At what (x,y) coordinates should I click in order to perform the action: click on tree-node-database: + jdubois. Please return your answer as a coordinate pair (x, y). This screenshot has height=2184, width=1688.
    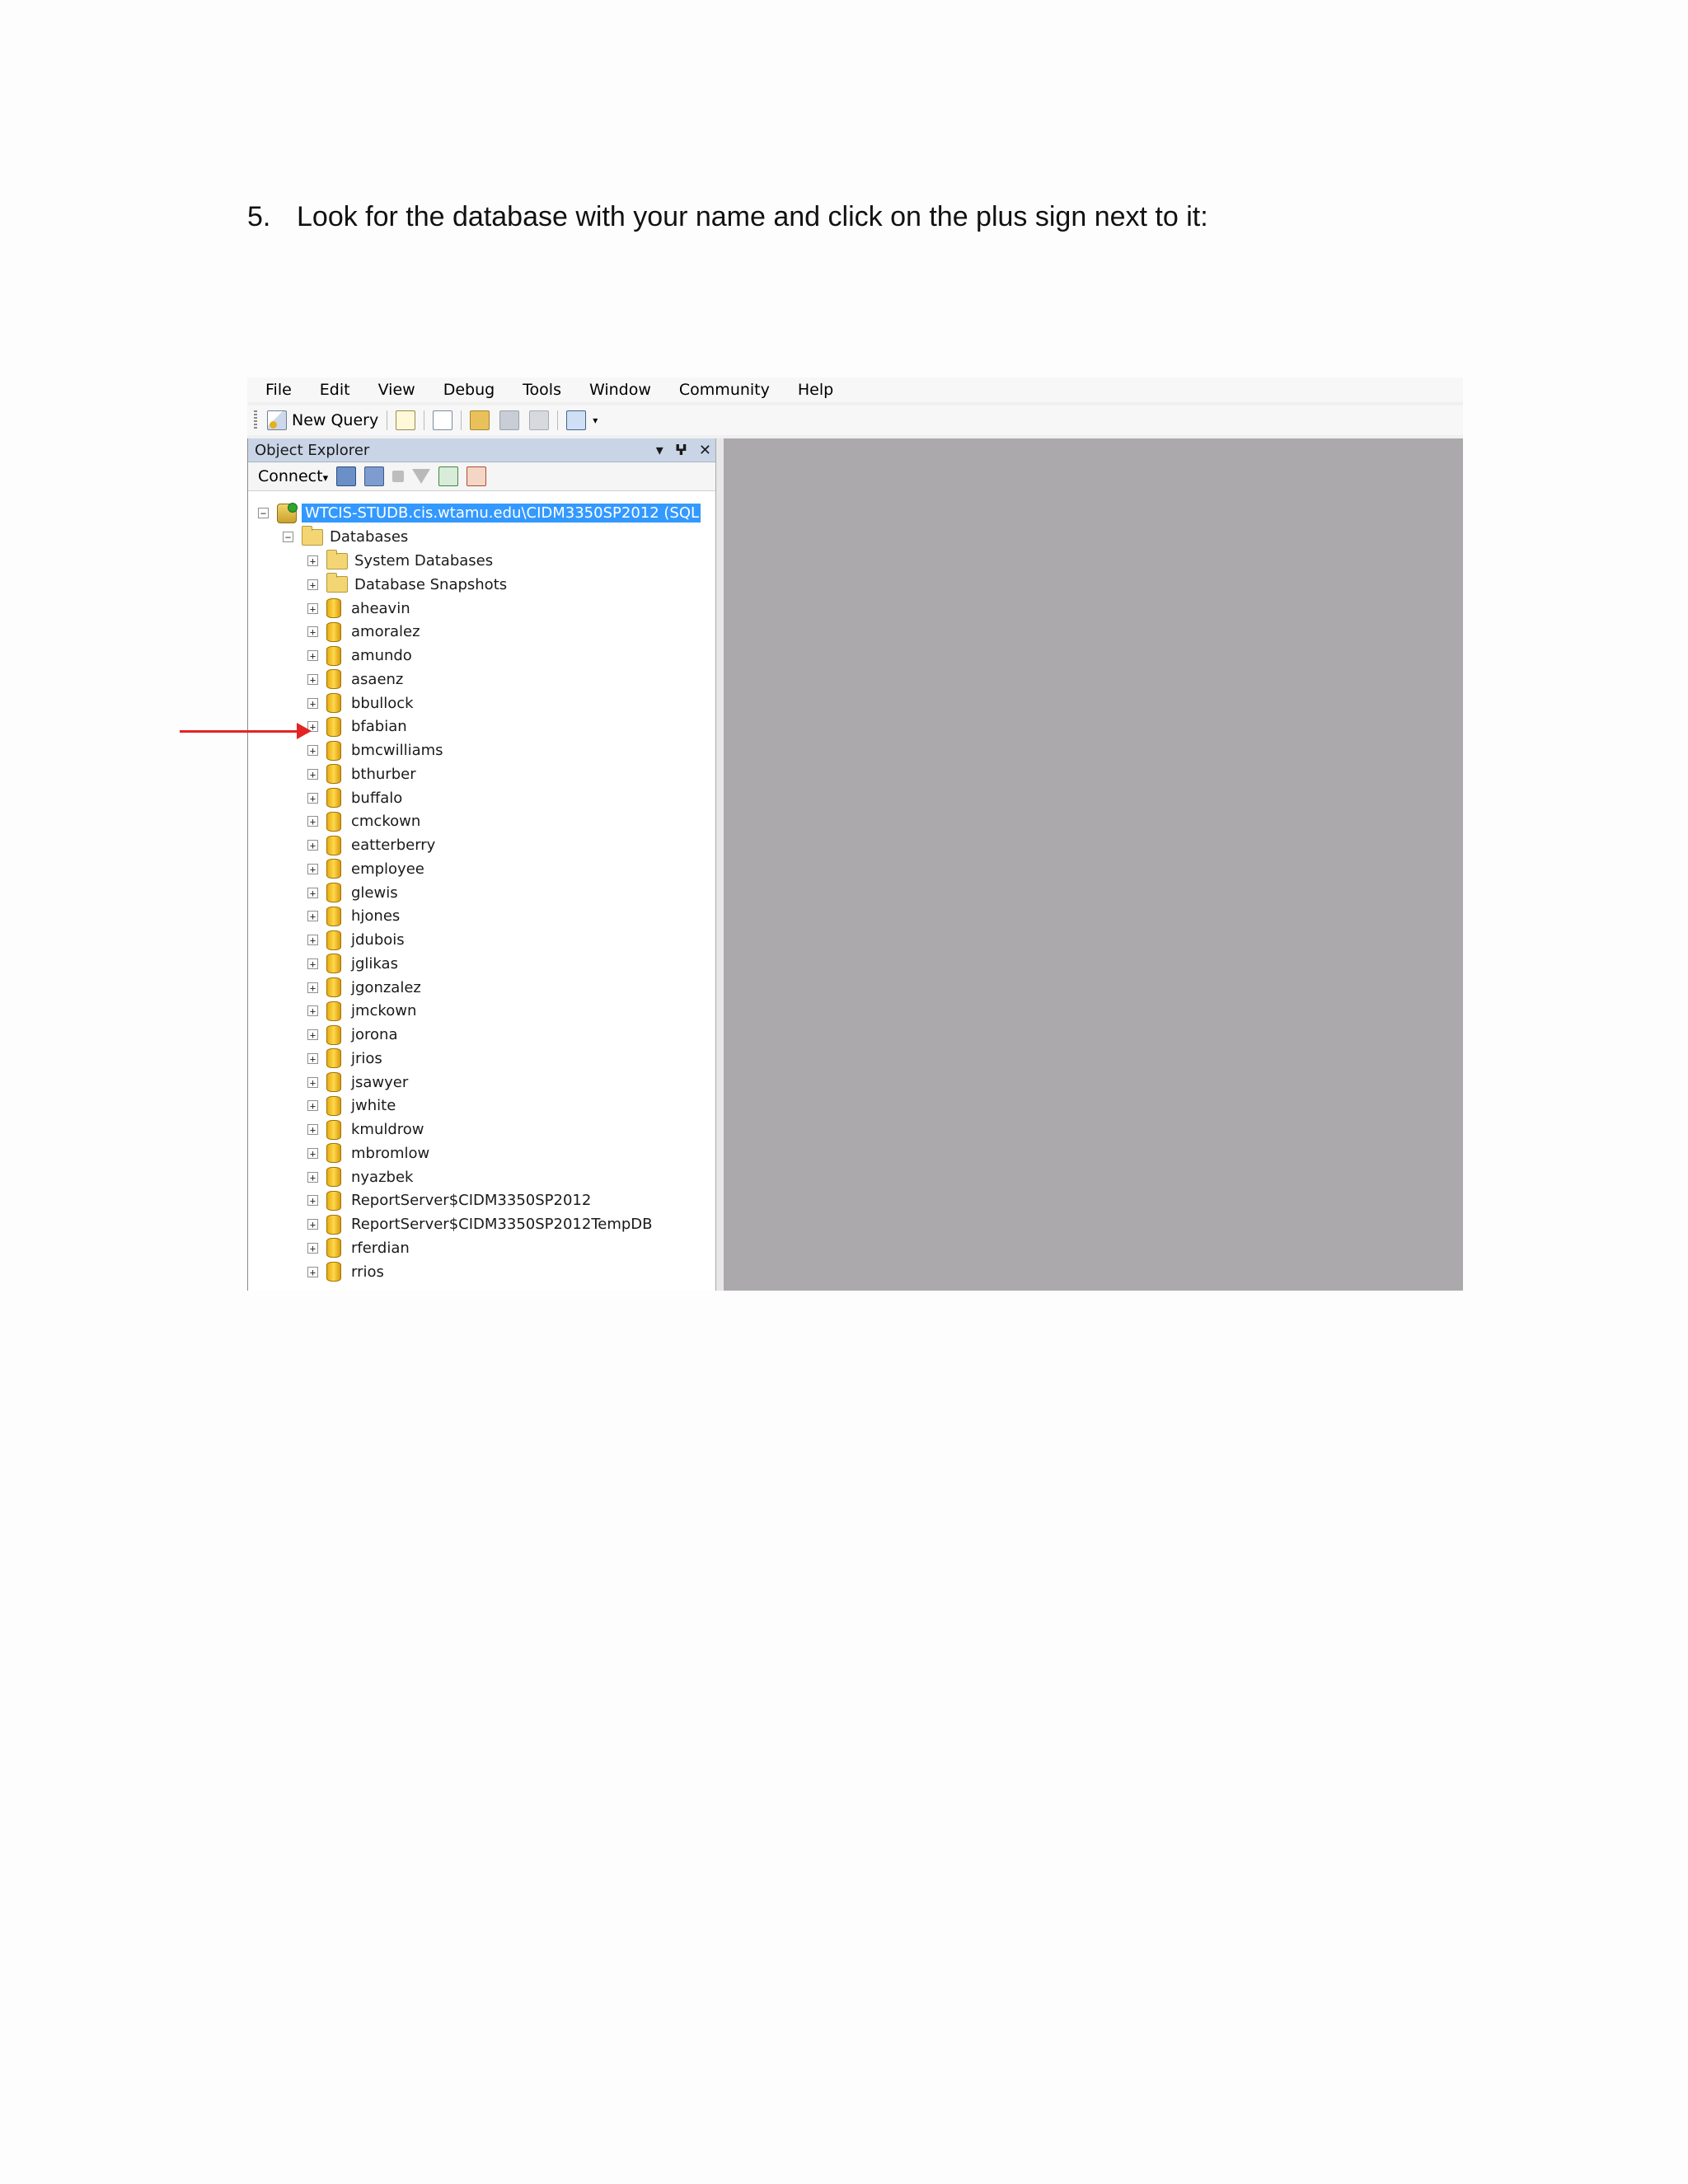
    Looking at the image, I should click on (356, 940).